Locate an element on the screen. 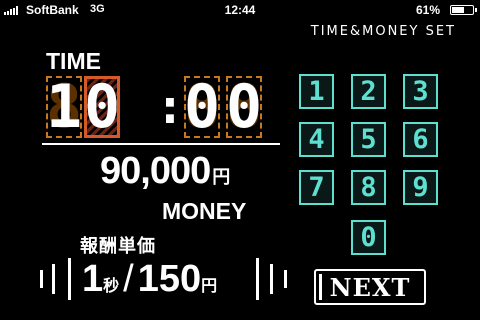 The width and height of the screenshot is (480, 320). money-unit: 円 is located at coordinates (221, 177).